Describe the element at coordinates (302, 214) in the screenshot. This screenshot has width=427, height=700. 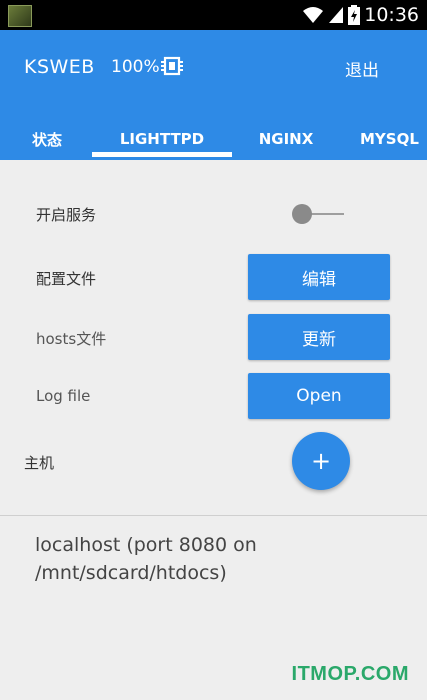
I see `service-toggle-thumb` at that location.